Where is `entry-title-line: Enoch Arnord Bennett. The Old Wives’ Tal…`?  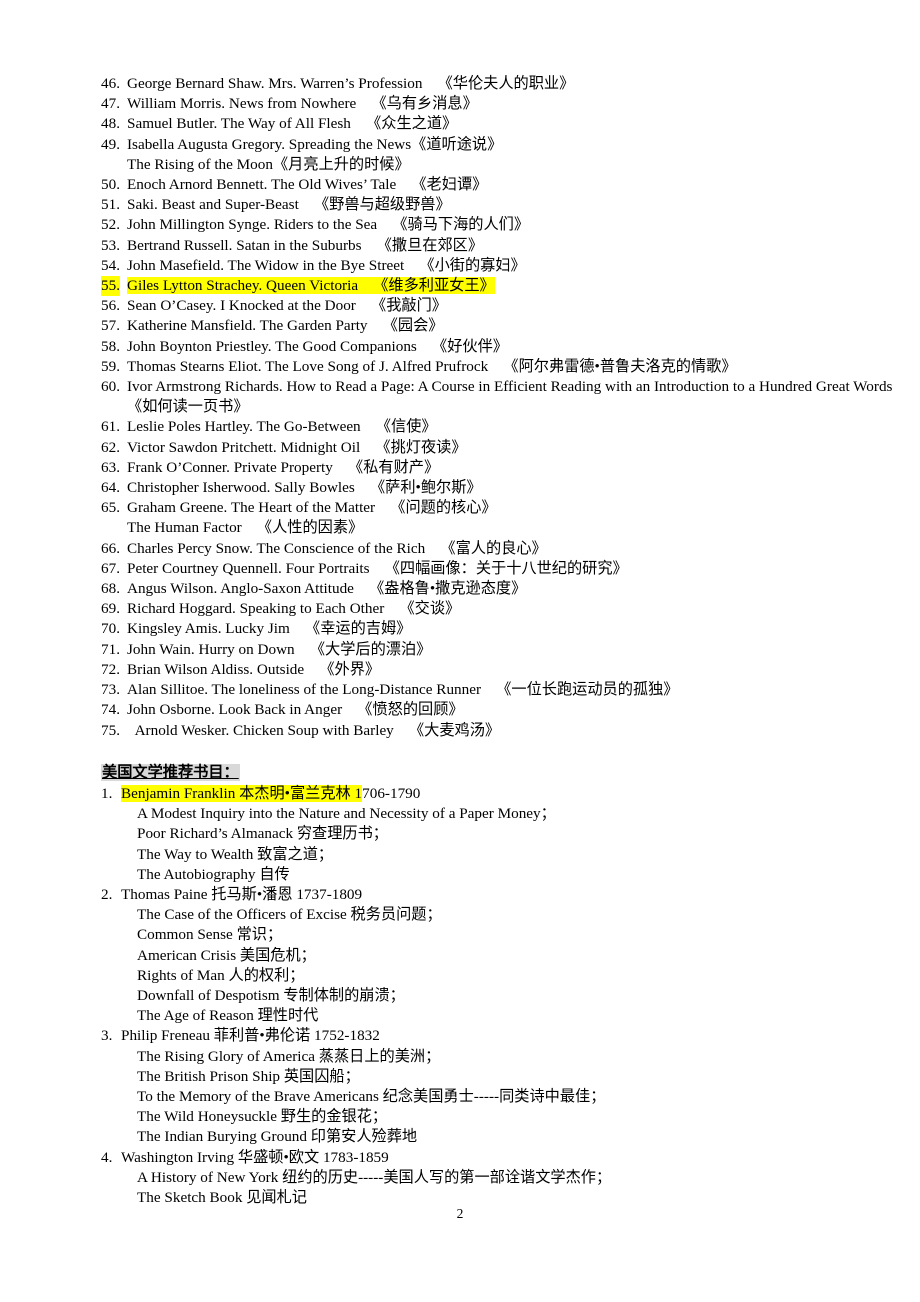 entry-title-line: Enoch Arnord Bennett. The Old Wives’ Tal… is located at coordinates (493, 185).